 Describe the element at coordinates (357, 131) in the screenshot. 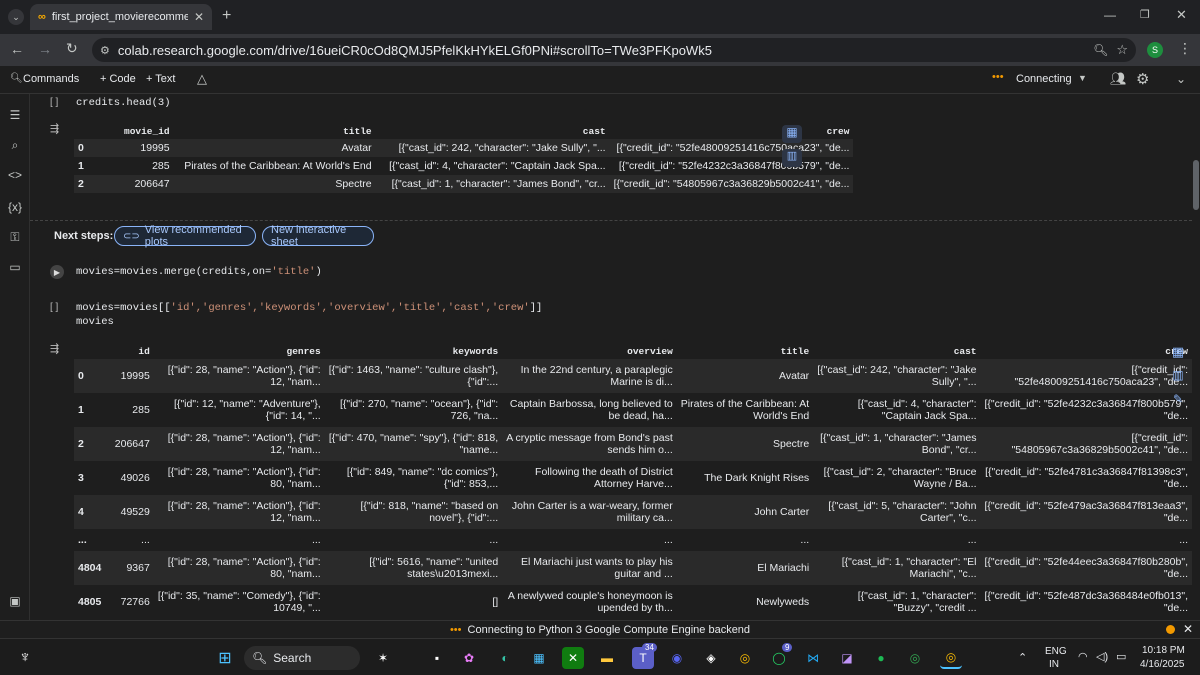

I see `column-header-title: title` at that location.